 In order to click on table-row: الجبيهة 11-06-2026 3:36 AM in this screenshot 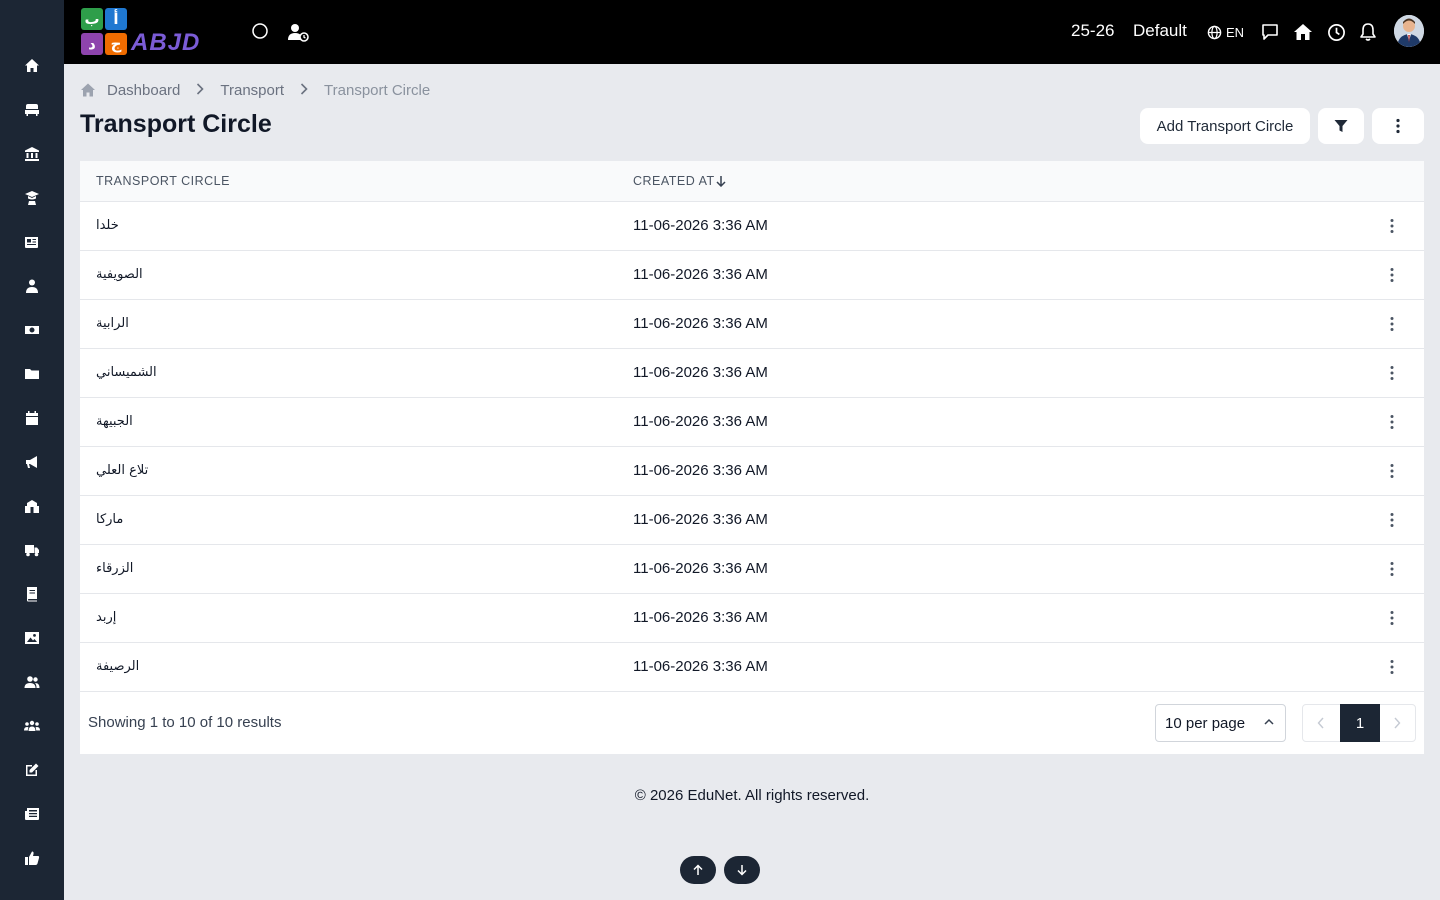, I will do `click(752, 422)`.